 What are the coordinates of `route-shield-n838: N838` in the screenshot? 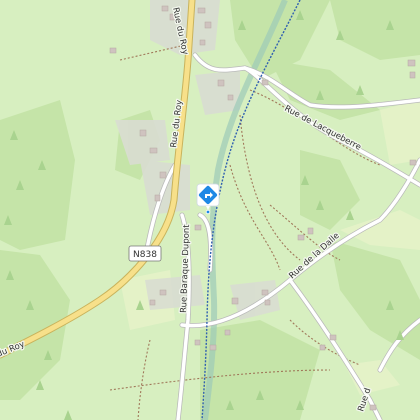 It's located at (145, 253).